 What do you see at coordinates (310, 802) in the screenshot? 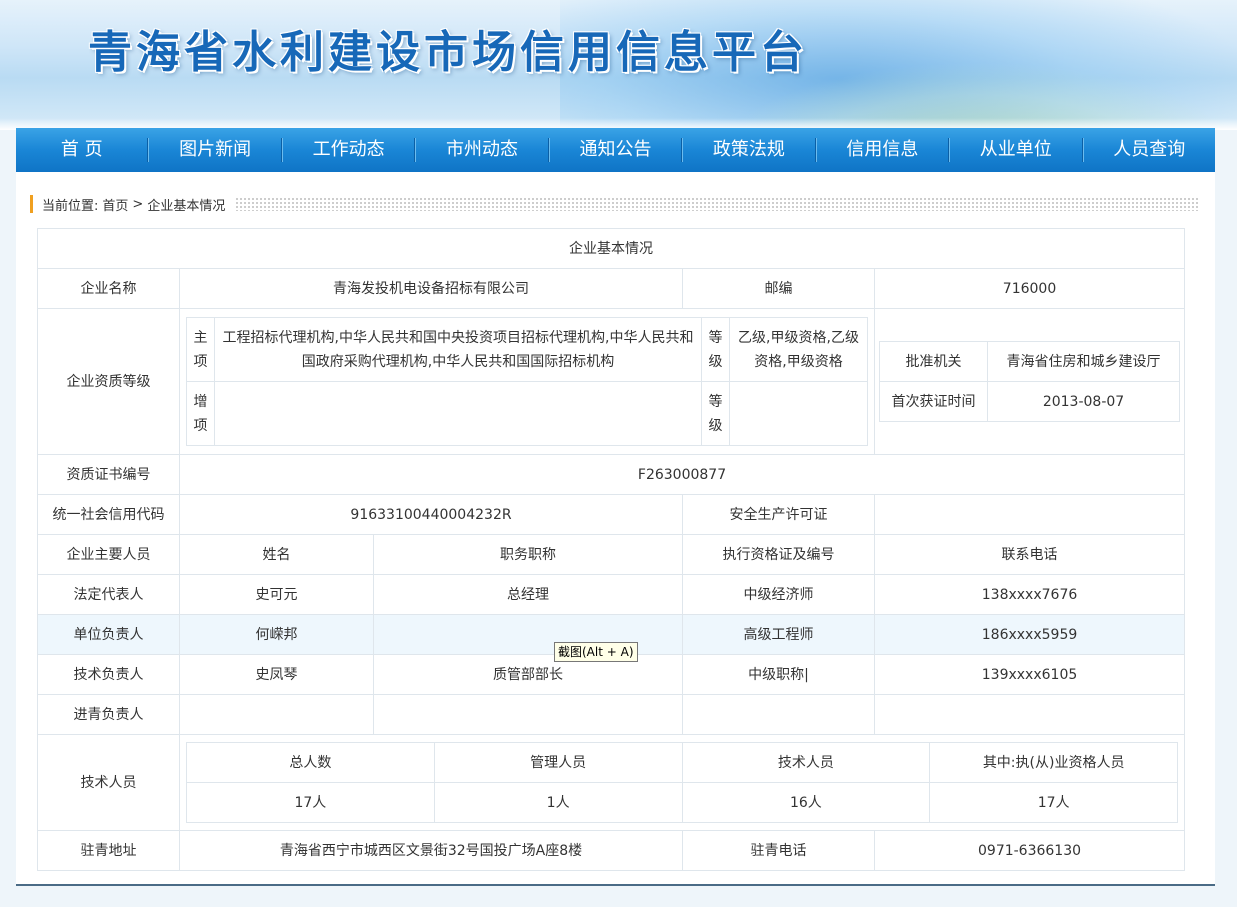
I see `tech-value-total: 17人` at bounding box center [310, 802].